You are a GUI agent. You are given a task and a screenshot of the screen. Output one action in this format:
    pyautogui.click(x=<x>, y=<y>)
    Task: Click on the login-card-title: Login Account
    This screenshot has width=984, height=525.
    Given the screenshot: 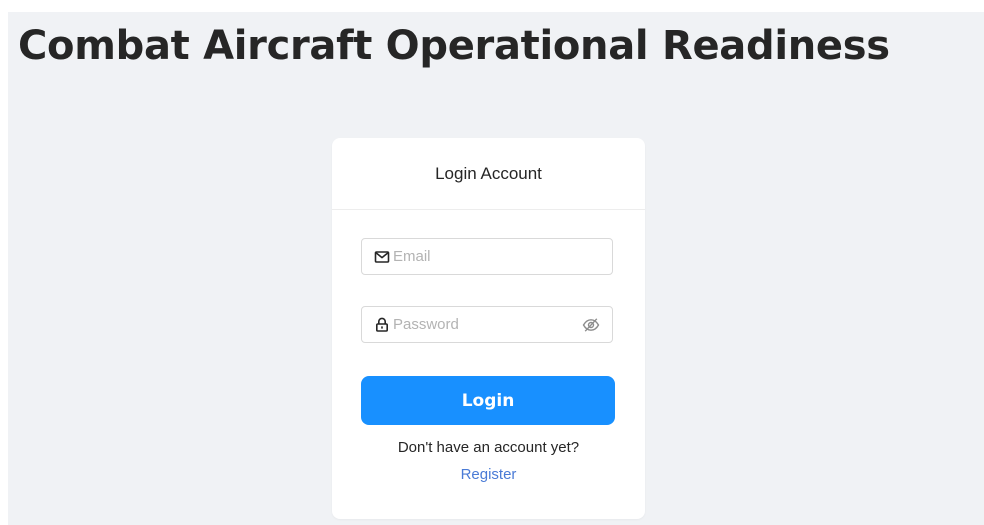 What is the action you would take?
    pyautogui.click(x=488, y=174)
    